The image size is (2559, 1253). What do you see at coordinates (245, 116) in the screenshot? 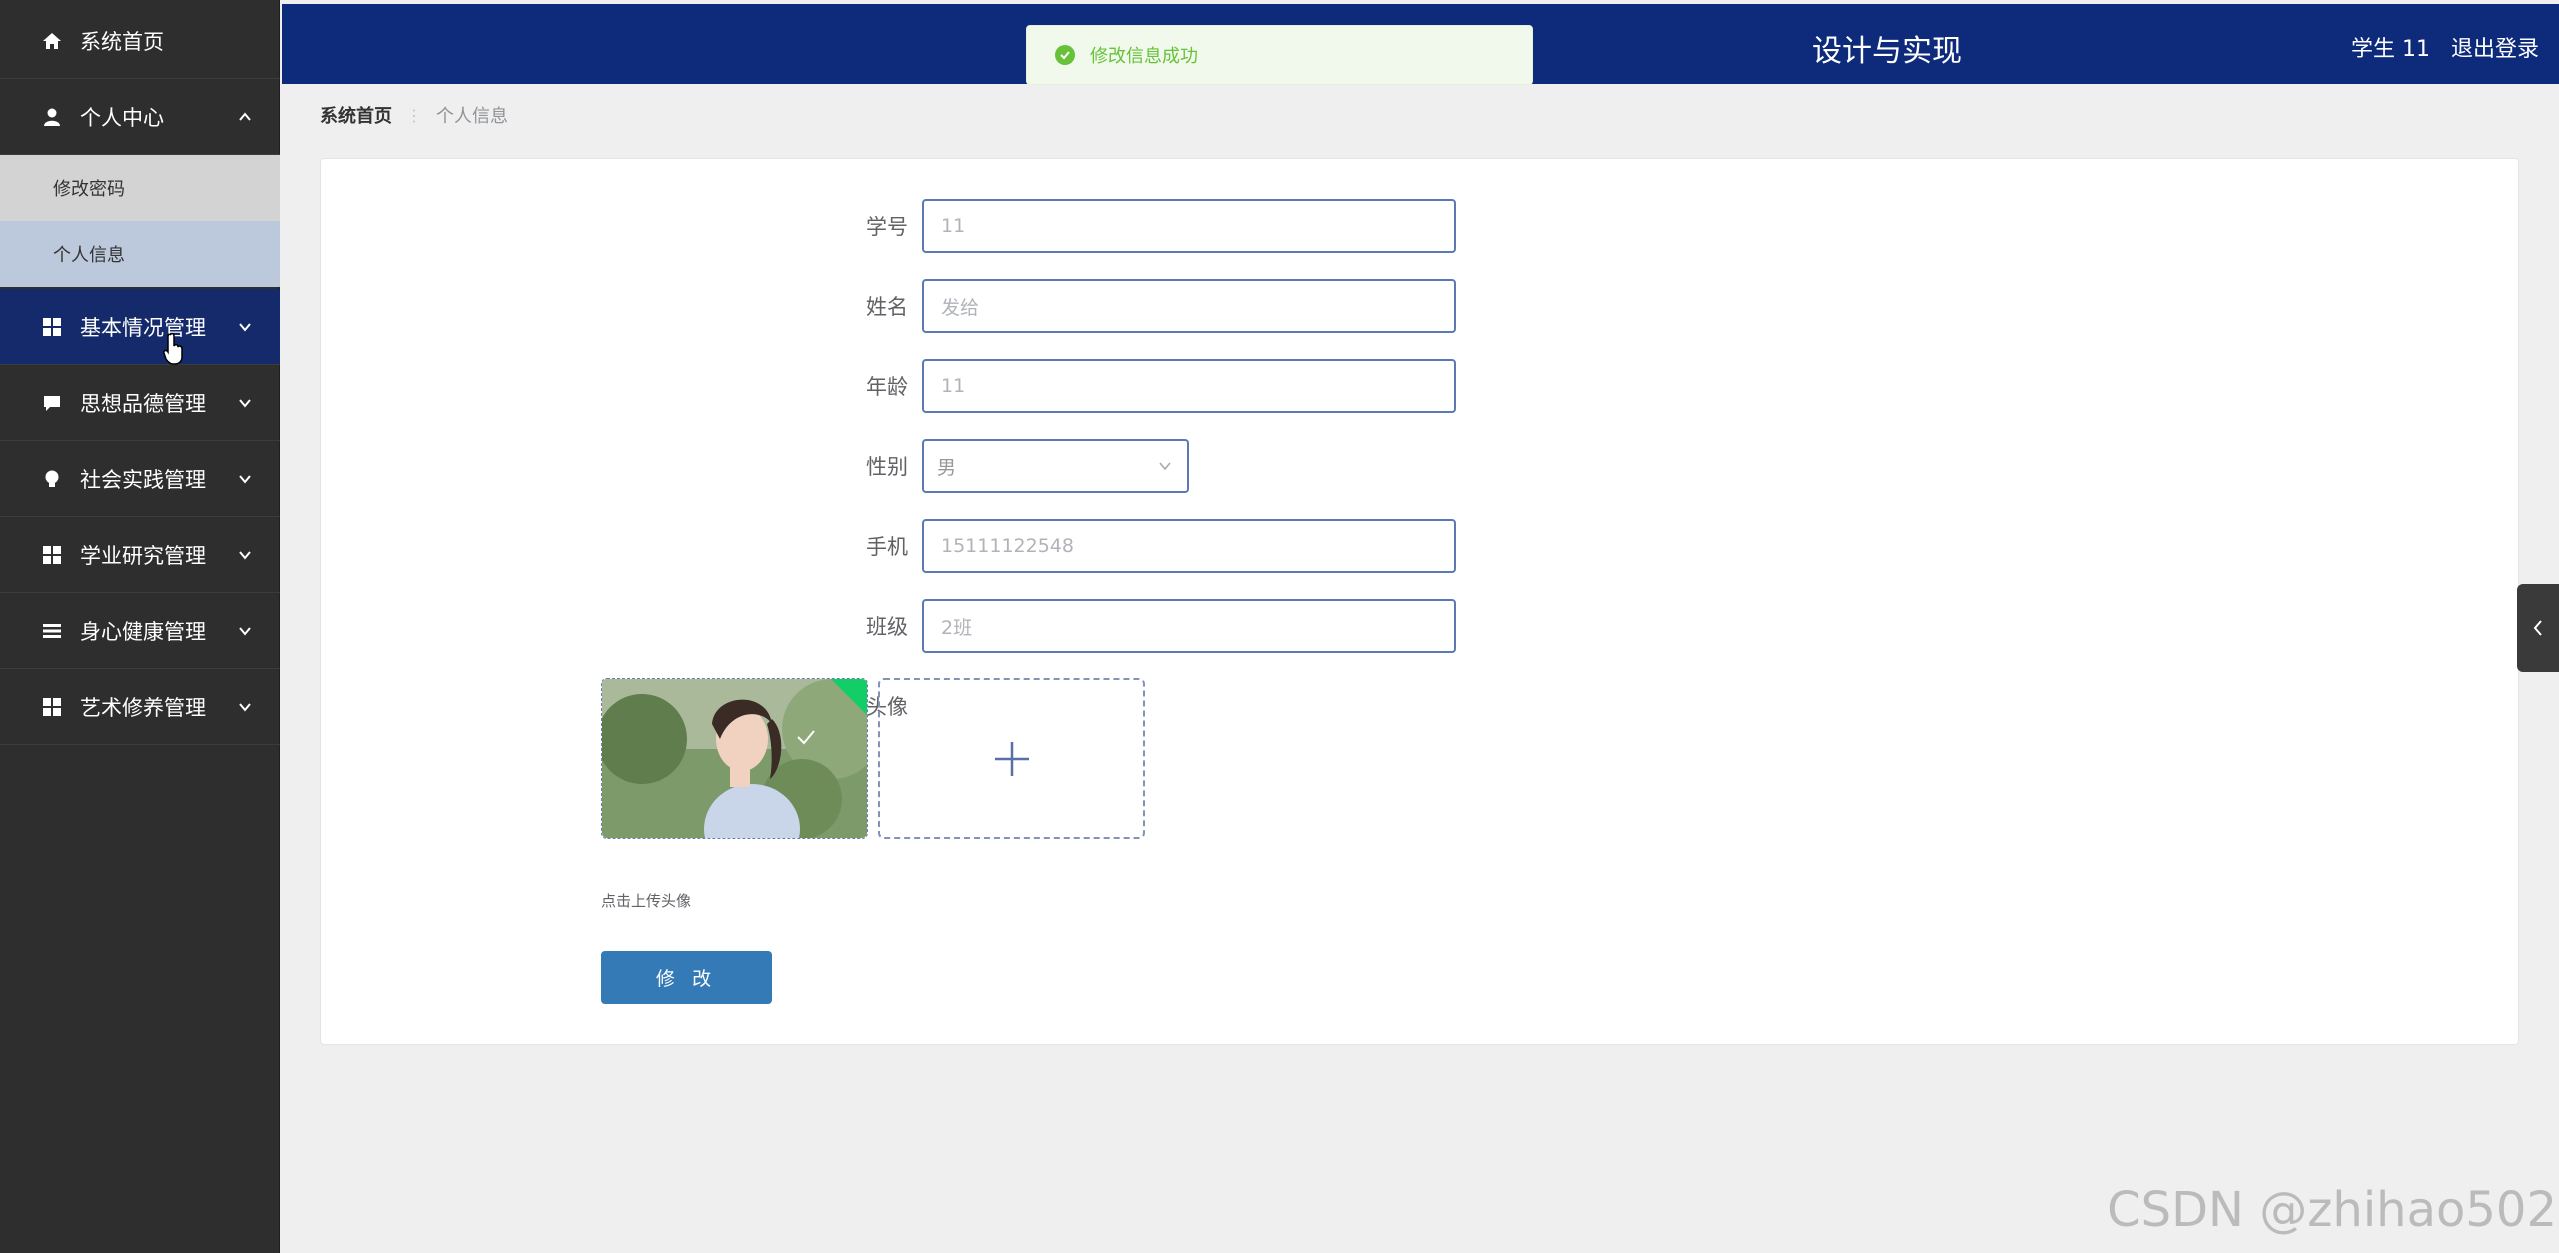
I see `chevron-up-icon` at bounding box center [245, 116].